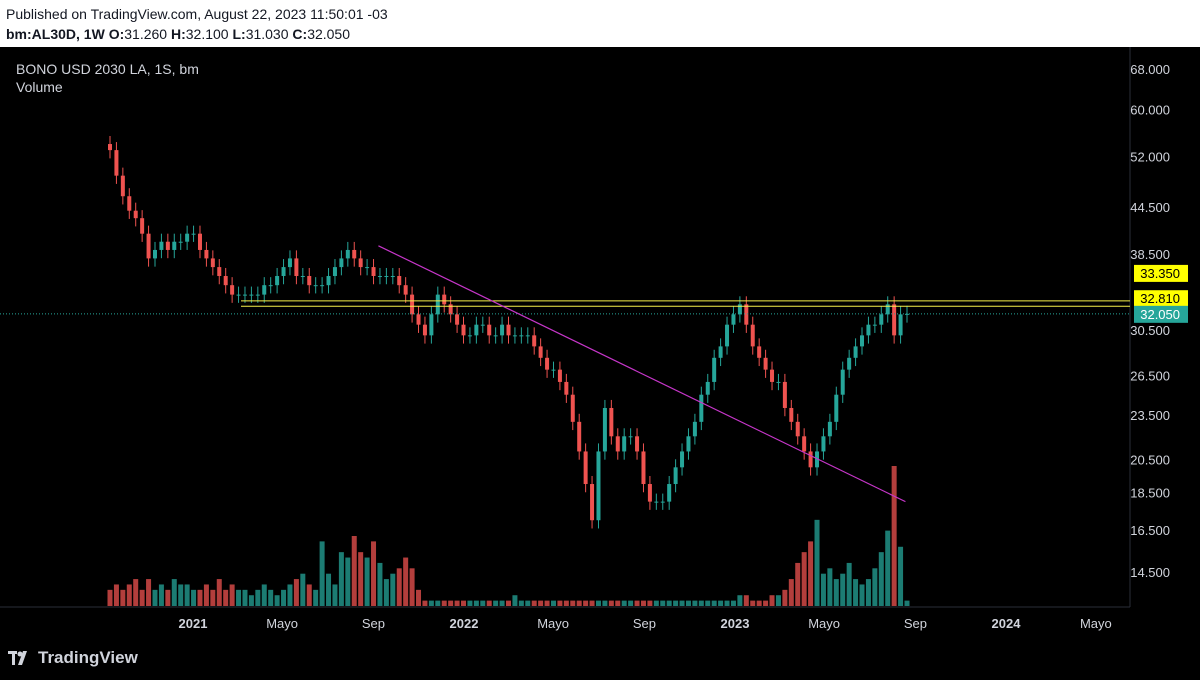 Image resolution: width=1200 pixels, height=680 pixels. I want to click on tradingview-logo: TradingView, so click(73, 658).